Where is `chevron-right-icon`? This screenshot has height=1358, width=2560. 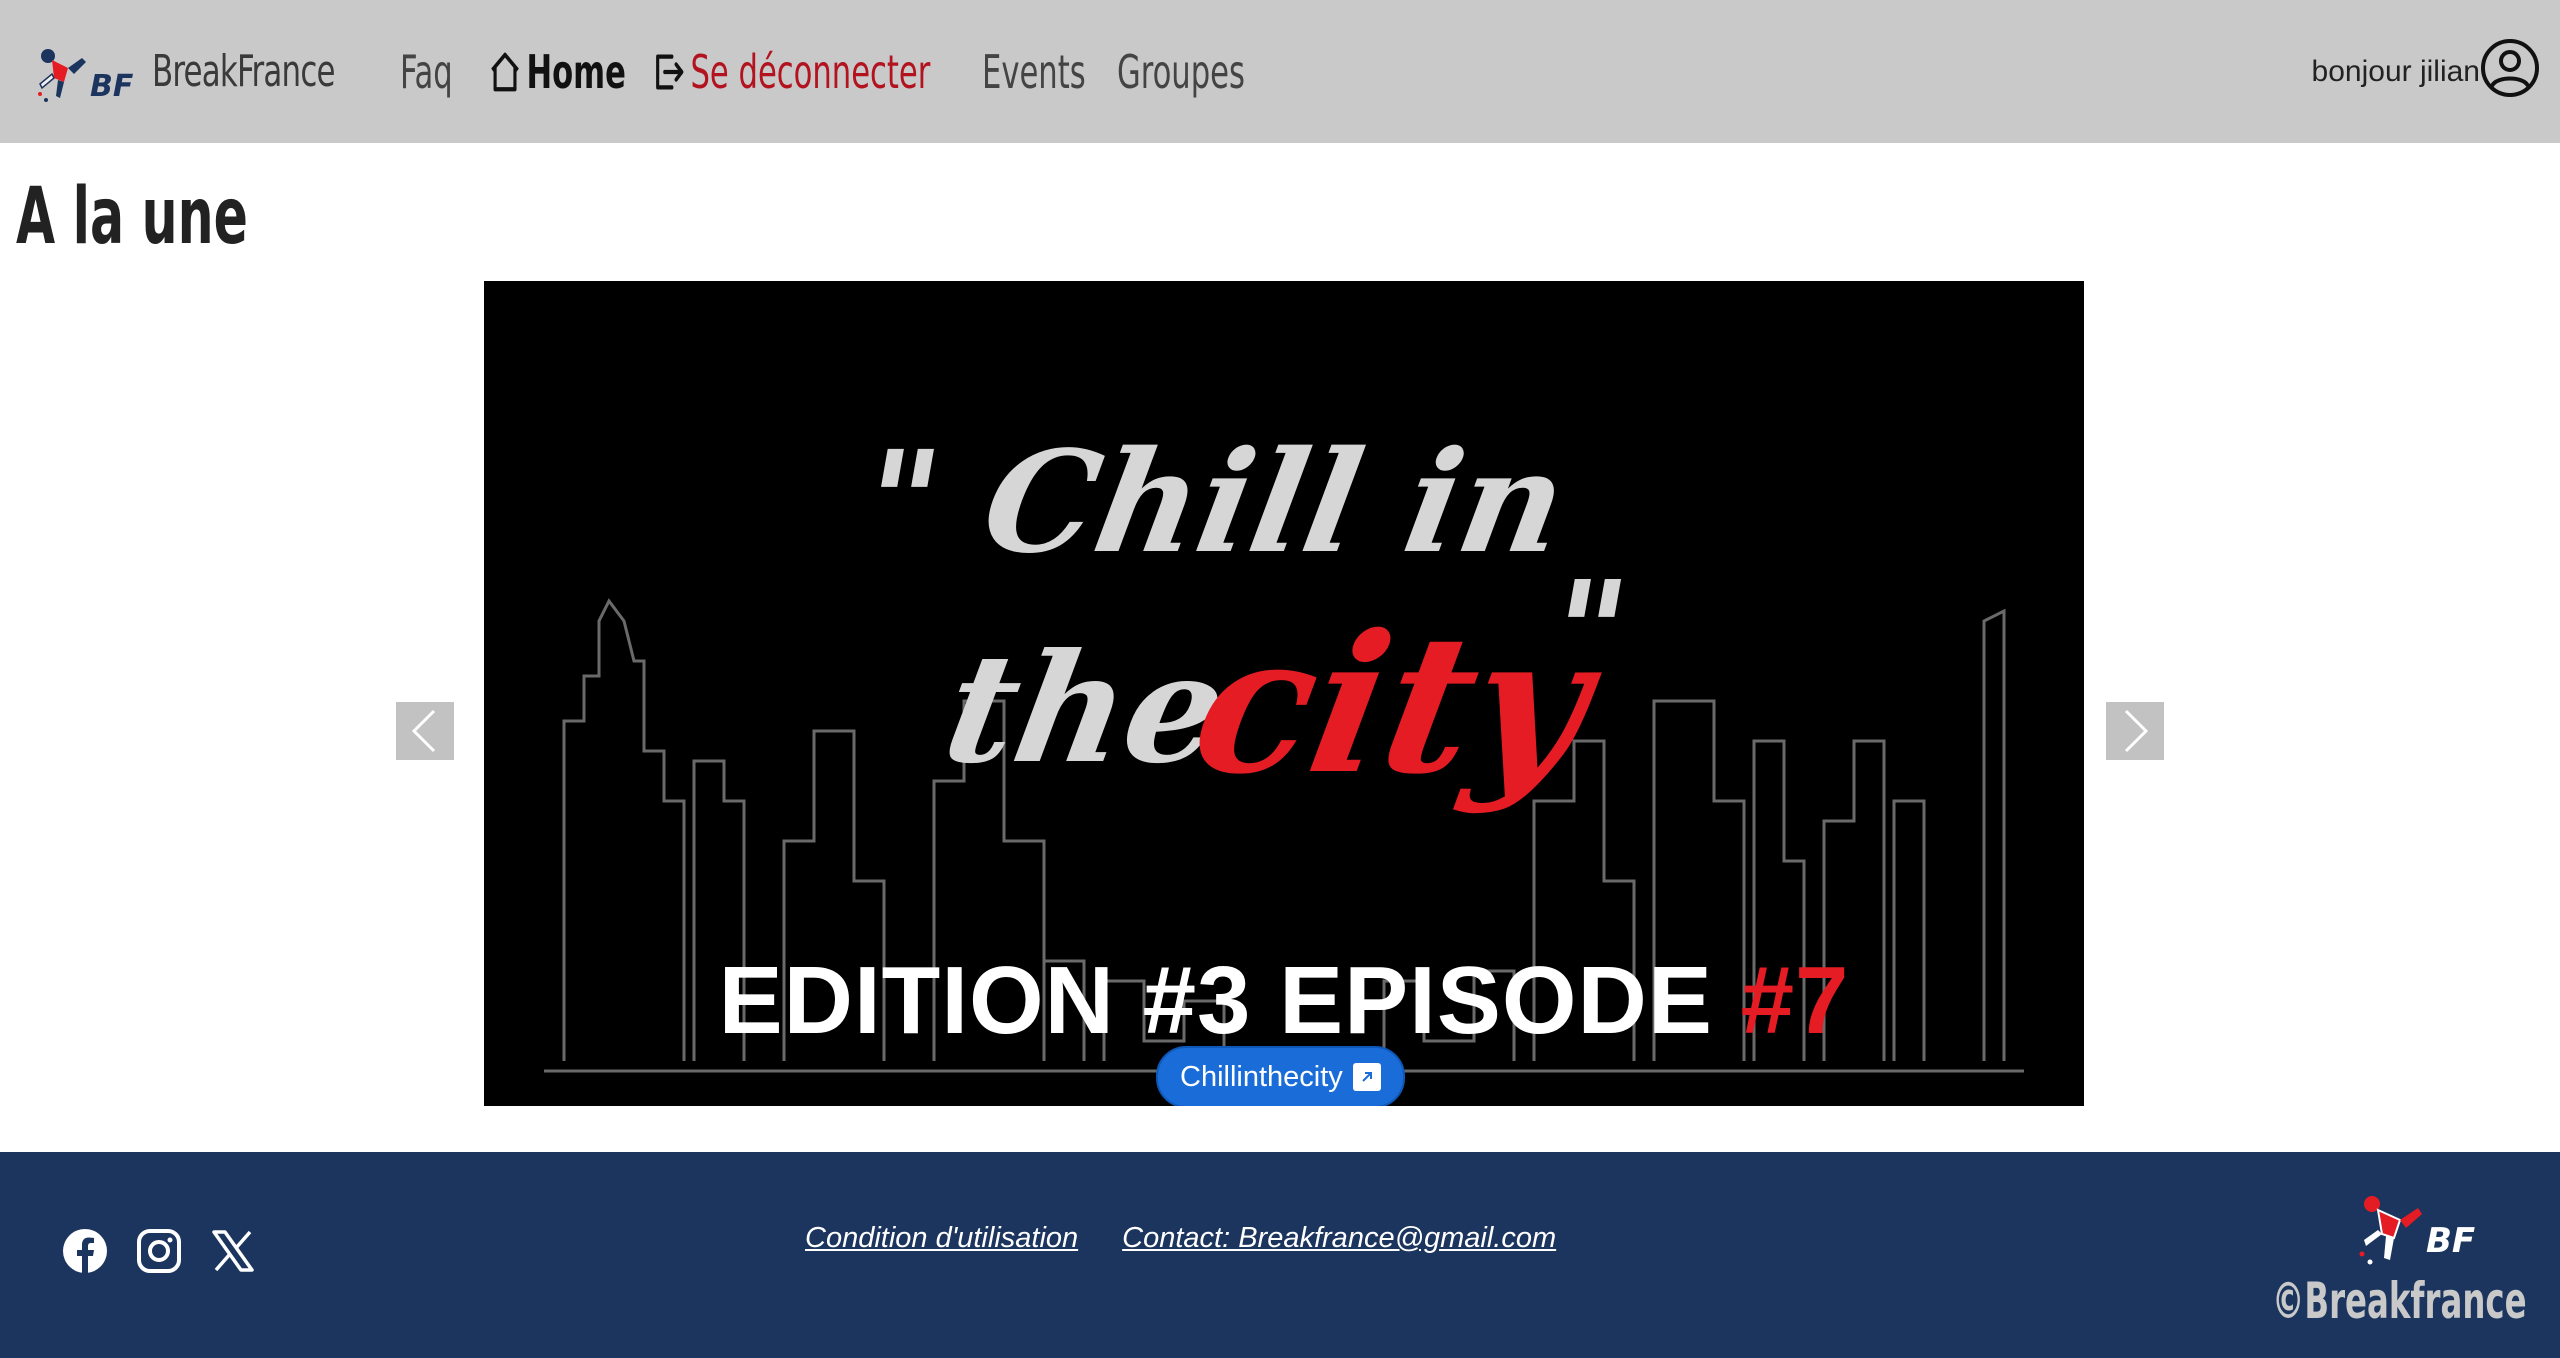 chevron-right-icon is located at coordinates (2136, 731).